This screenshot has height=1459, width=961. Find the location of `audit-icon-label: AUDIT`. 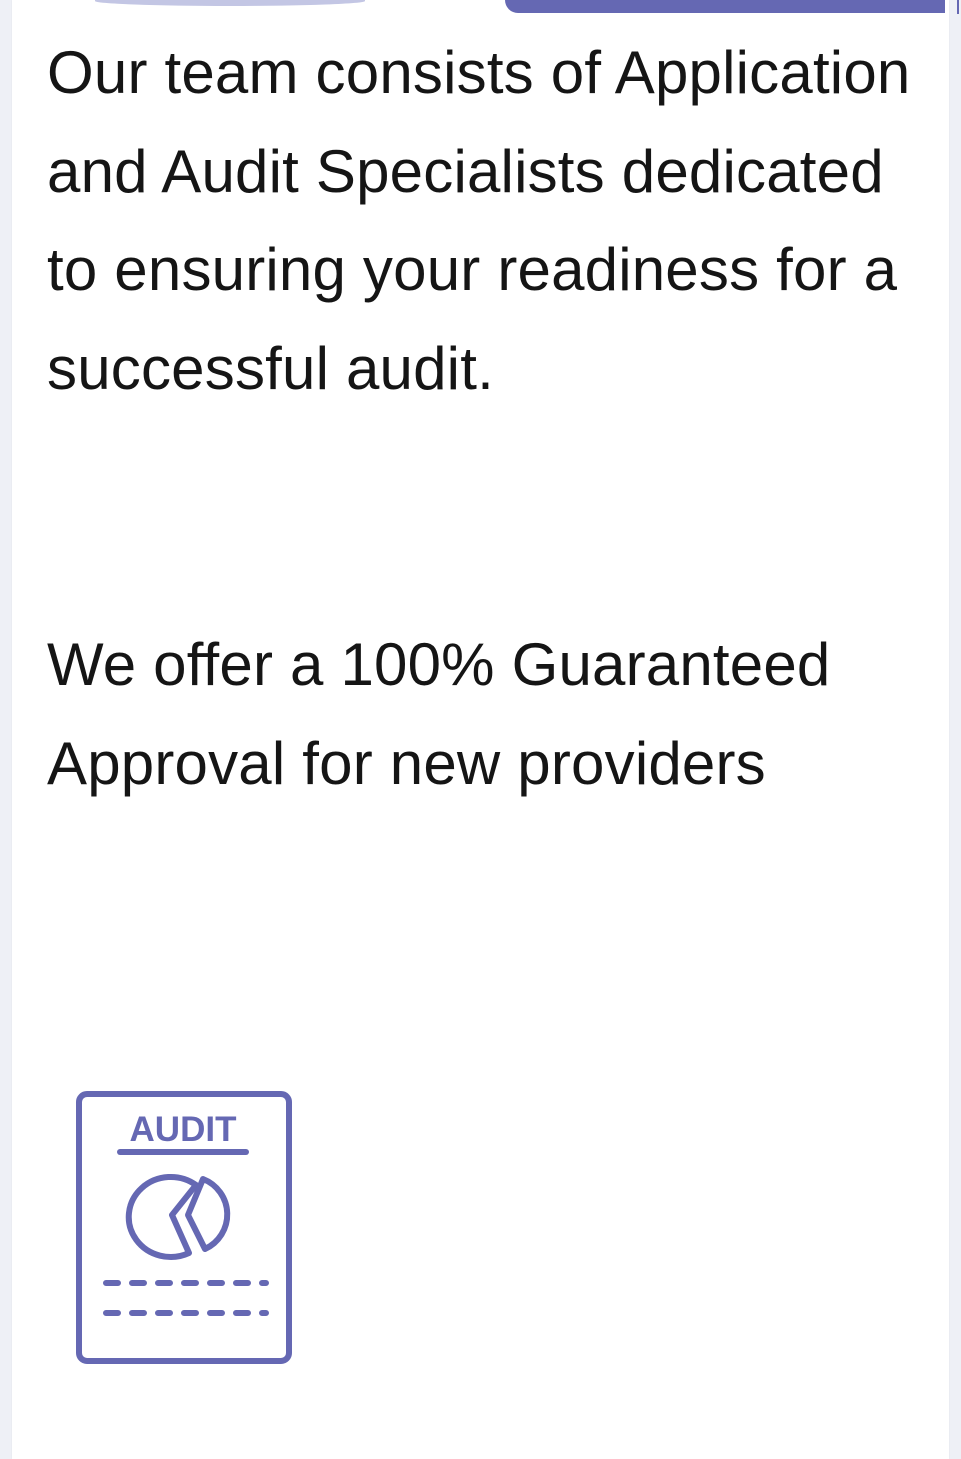

audit-icon-label: AUDIT is located at coordinates (183, 1129).